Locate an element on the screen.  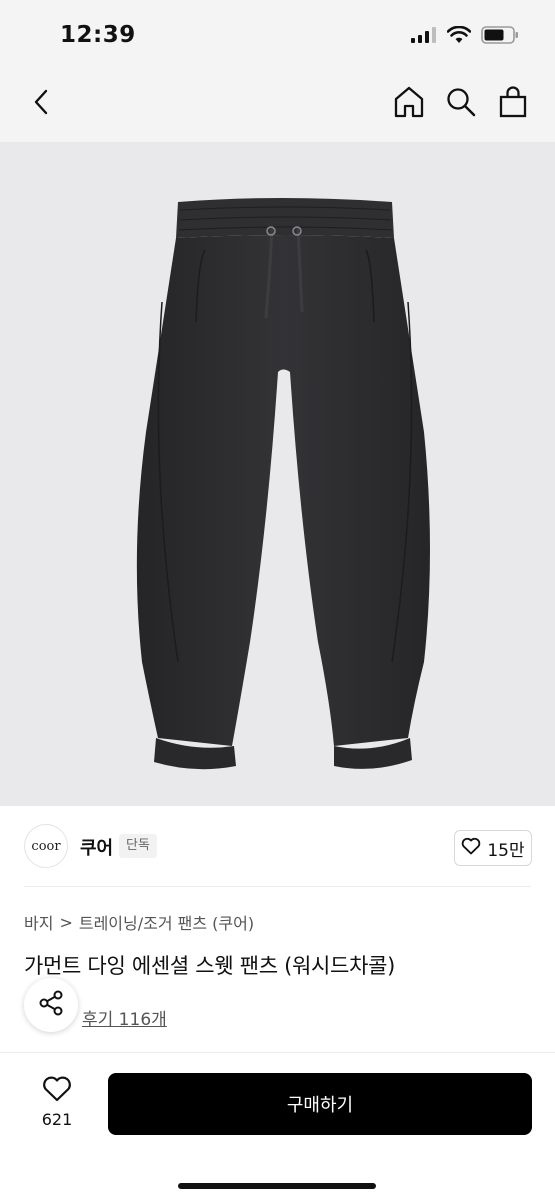
share-icon is located at coordinates (51, 1005).